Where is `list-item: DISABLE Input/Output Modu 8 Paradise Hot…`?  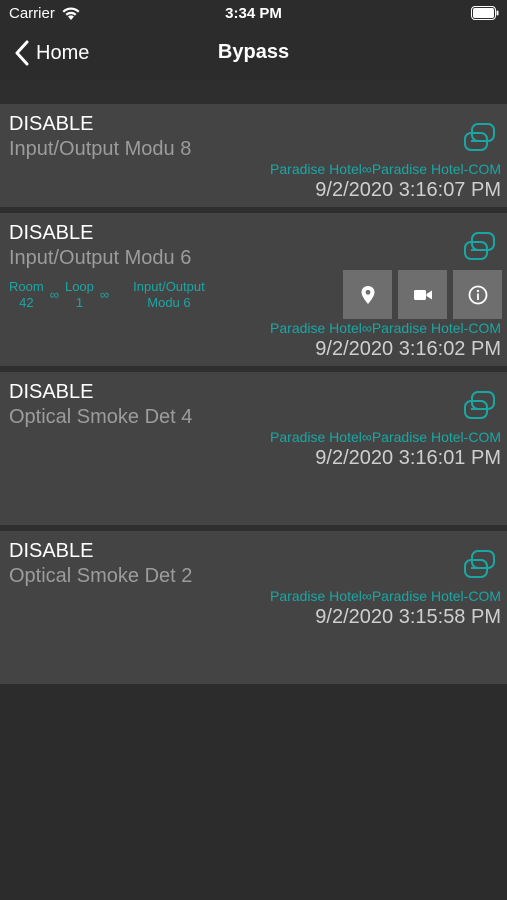 list-item: DISABLE Input/Output Modu 8 Paradise Hot… is located at coordinates (253, 158).